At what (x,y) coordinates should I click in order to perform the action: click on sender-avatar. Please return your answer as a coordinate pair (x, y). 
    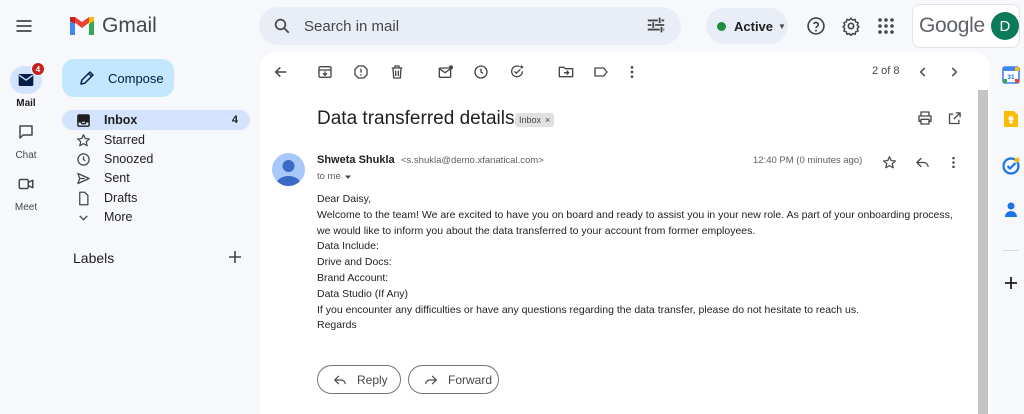
    Looking at the image, I should click on (288, 169).